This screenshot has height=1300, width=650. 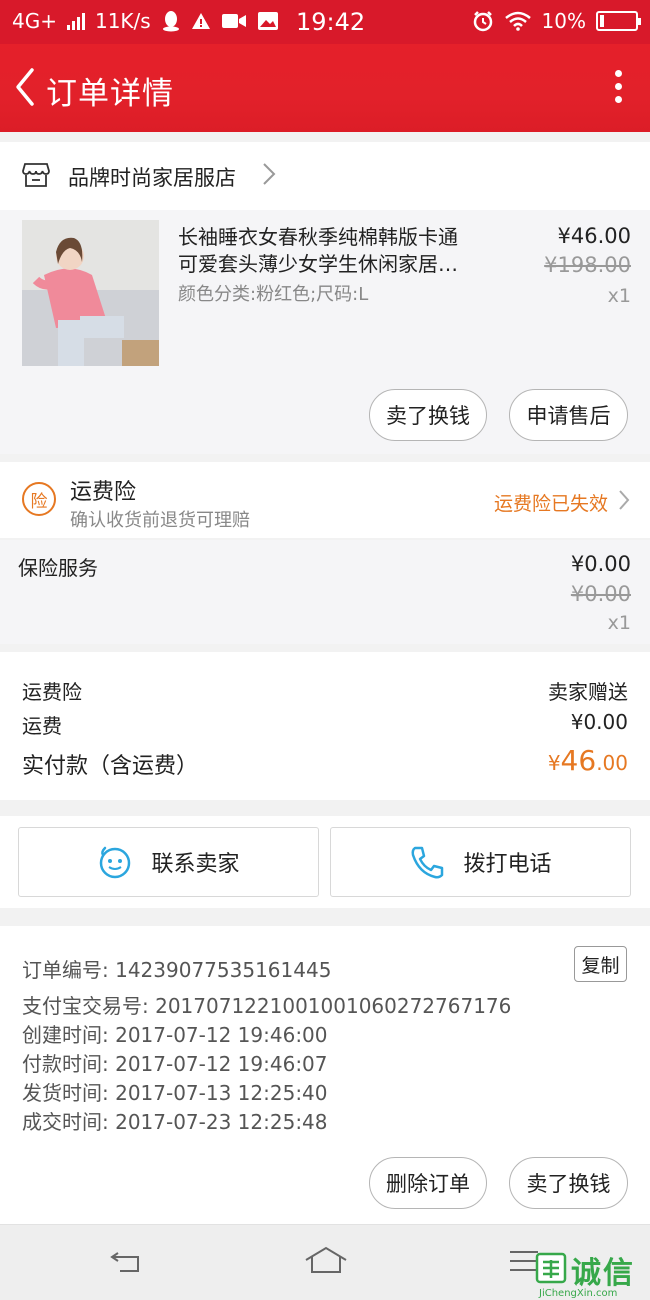 What do you see at coordinates (619, 623) in the screenshot?
I see `insurance-service-quantity: x1` at bounding box center [619, 623].